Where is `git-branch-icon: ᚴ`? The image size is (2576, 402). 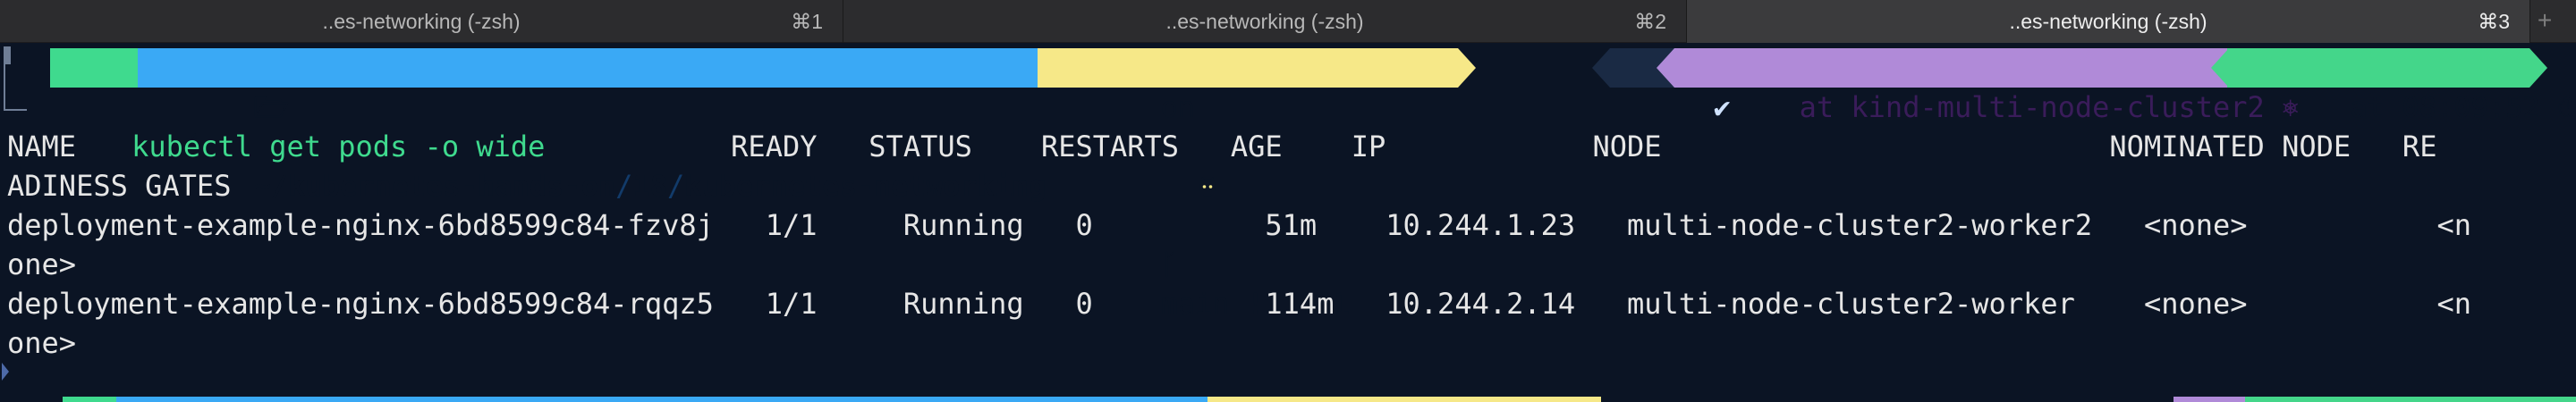 git-branch-icon: ᚴ is located at coordinates (1169, 264).